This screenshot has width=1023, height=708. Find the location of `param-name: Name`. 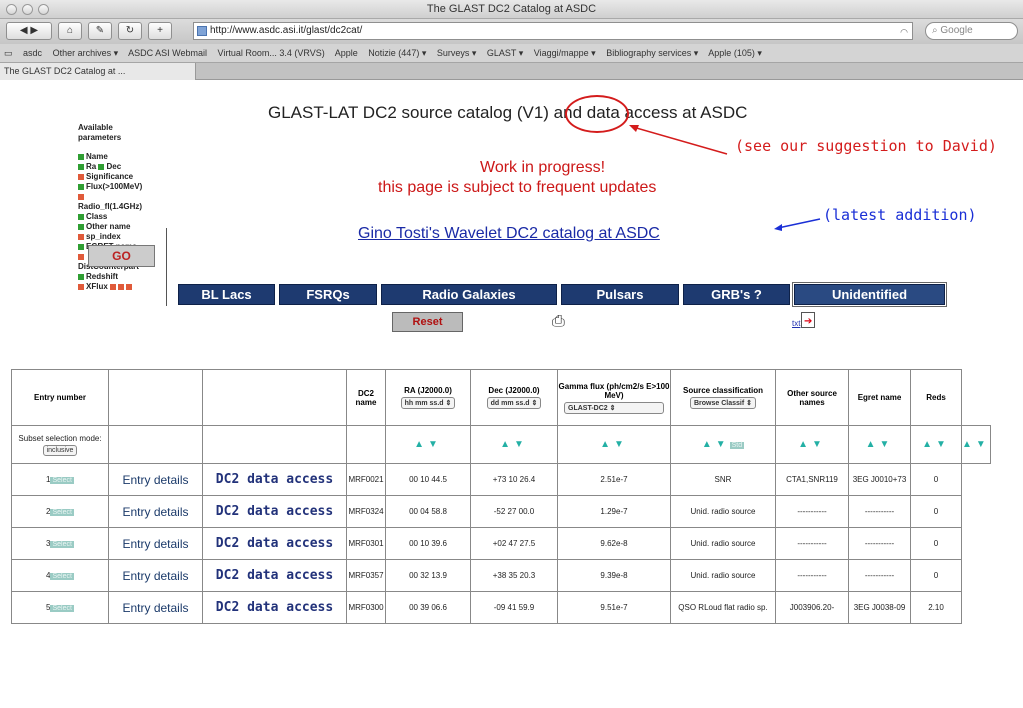

param-name: Name is located at coordinates (123, 157).